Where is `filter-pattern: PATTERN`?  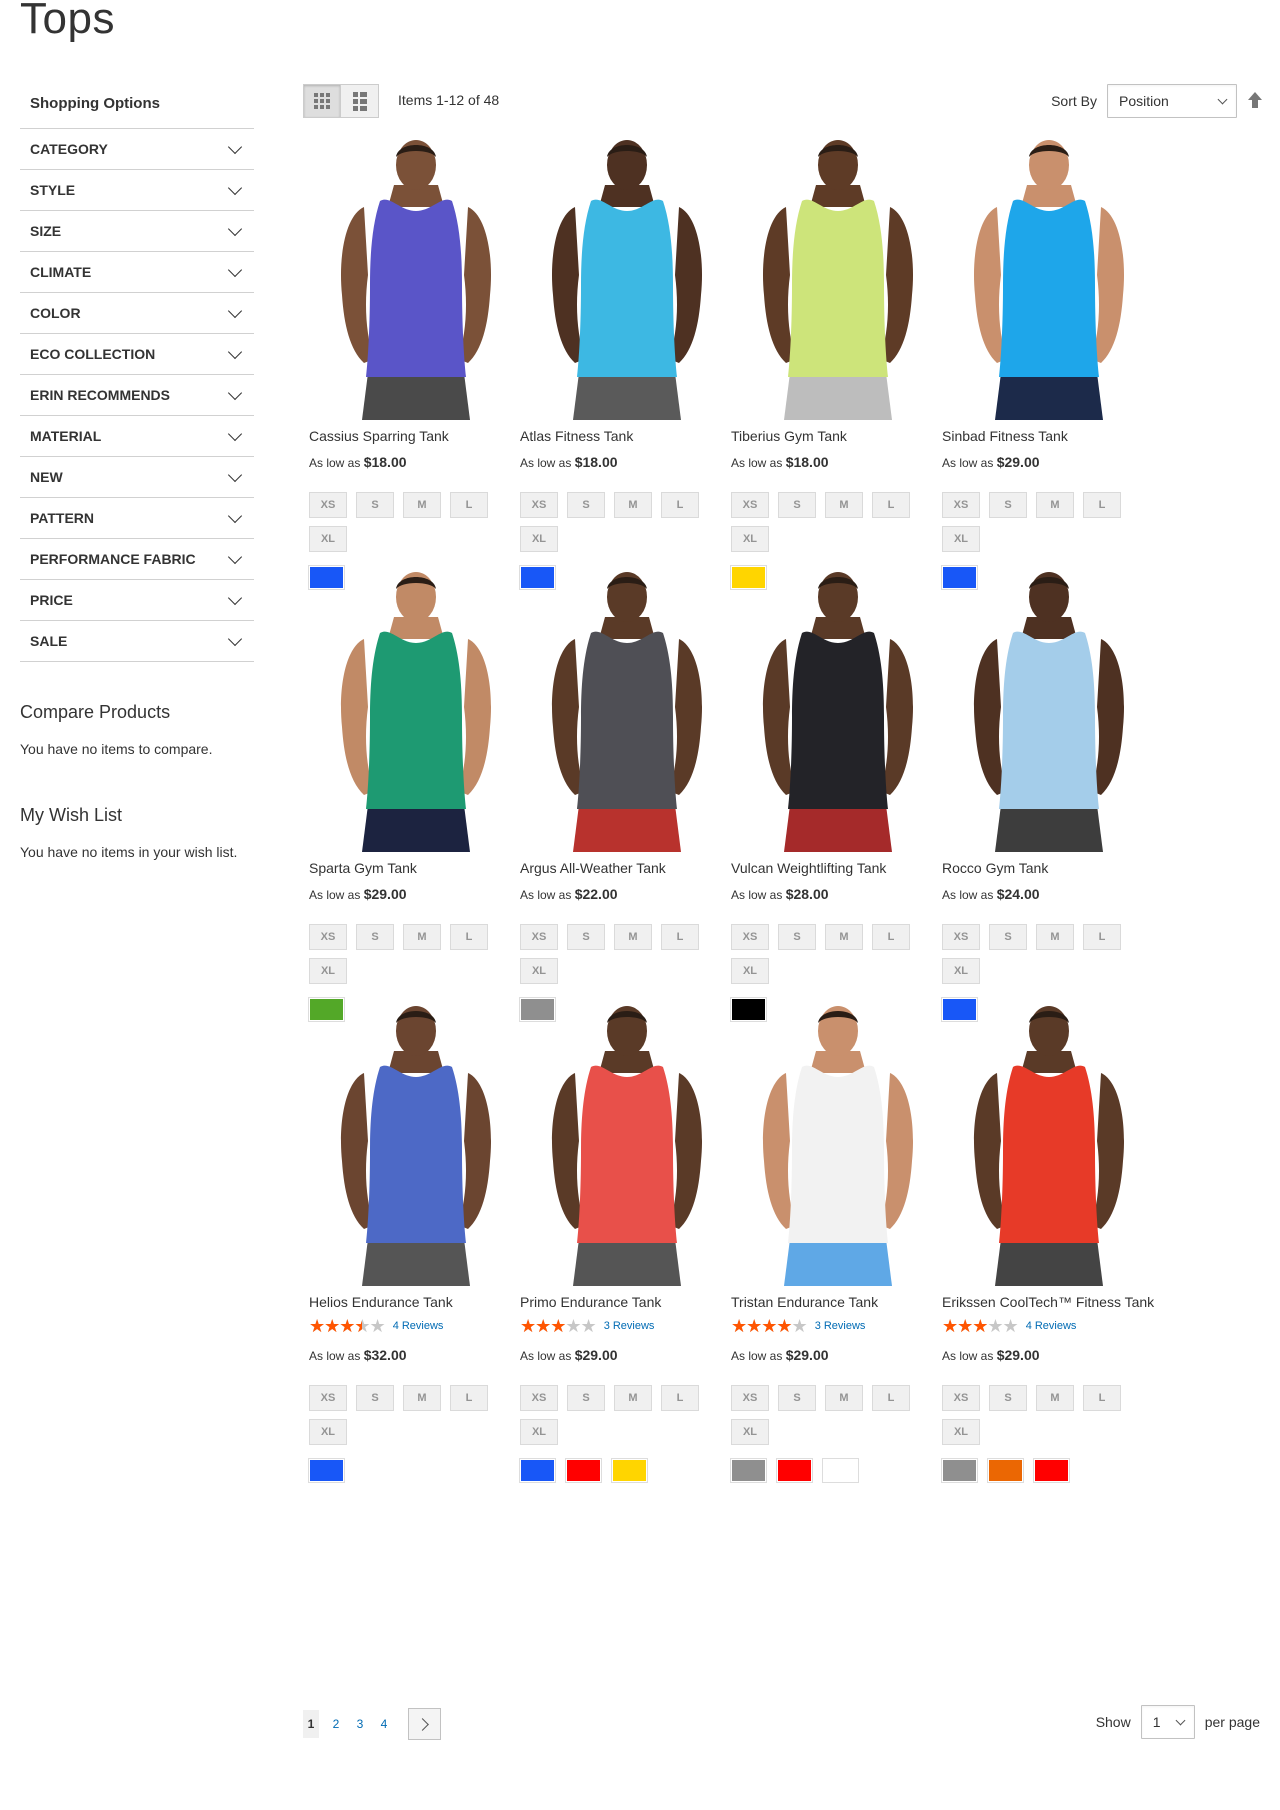
filter-pattern: PATTERN is located at coordinates (137, 518).